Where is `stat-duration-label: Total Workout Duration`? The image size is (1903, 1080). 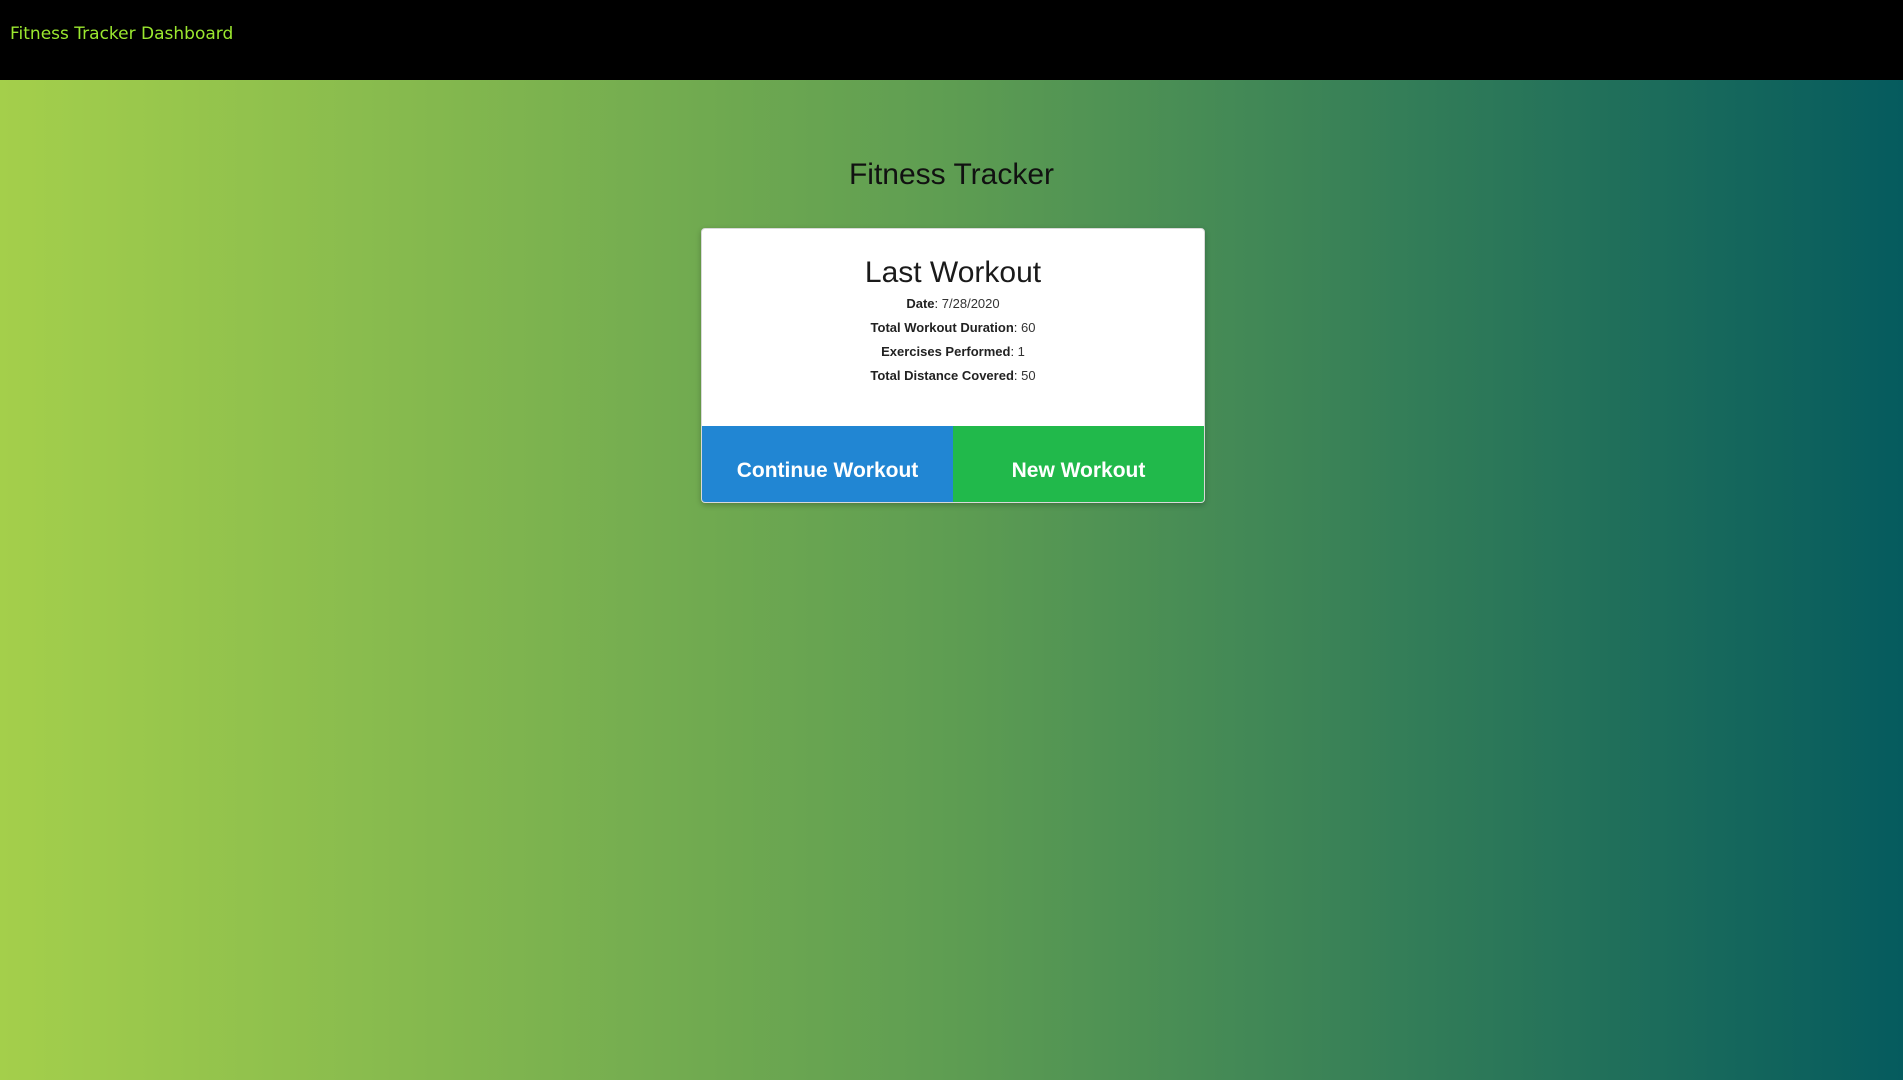 stat-duration-label: Total Workout Duration is located at coordinates (942, 327).